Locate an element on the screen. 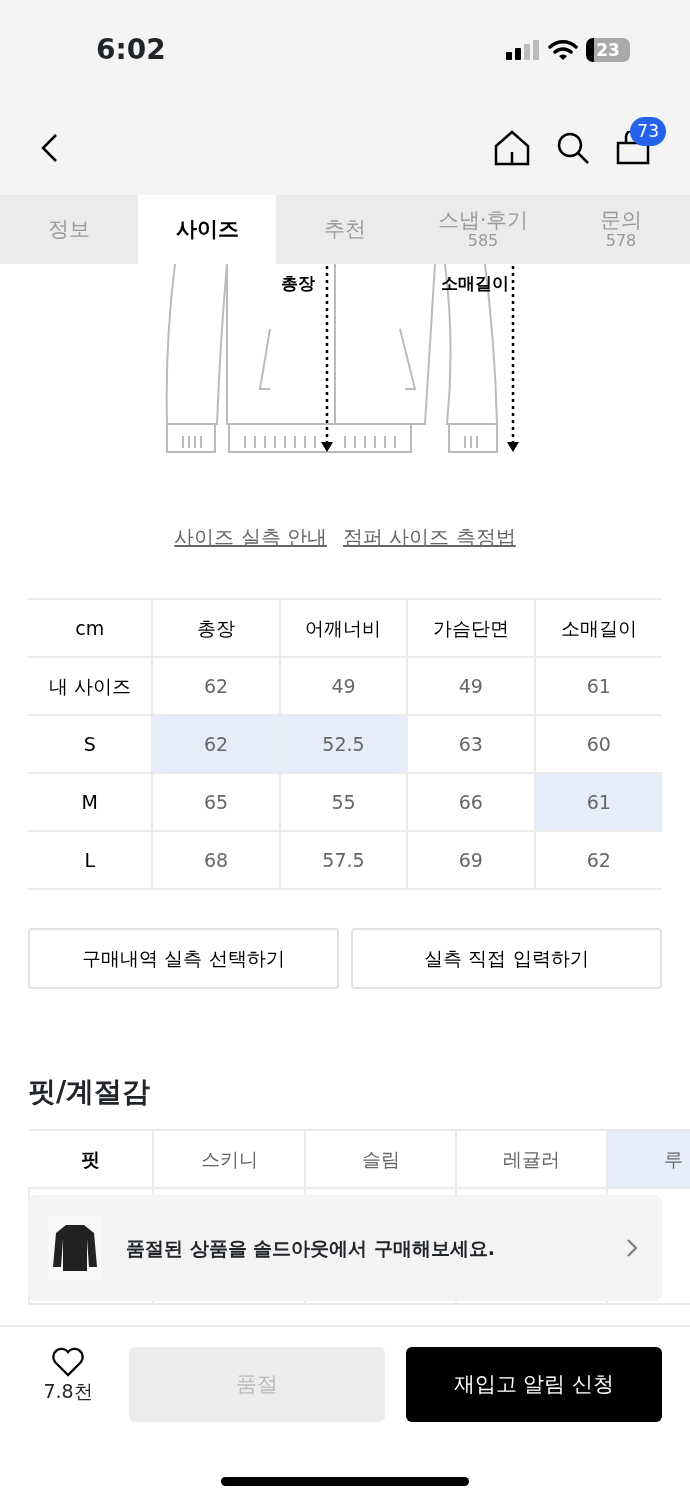 The height and width of the screenshot is (1500, 690). table-cell: 68 is located at coordinates (216, 860).